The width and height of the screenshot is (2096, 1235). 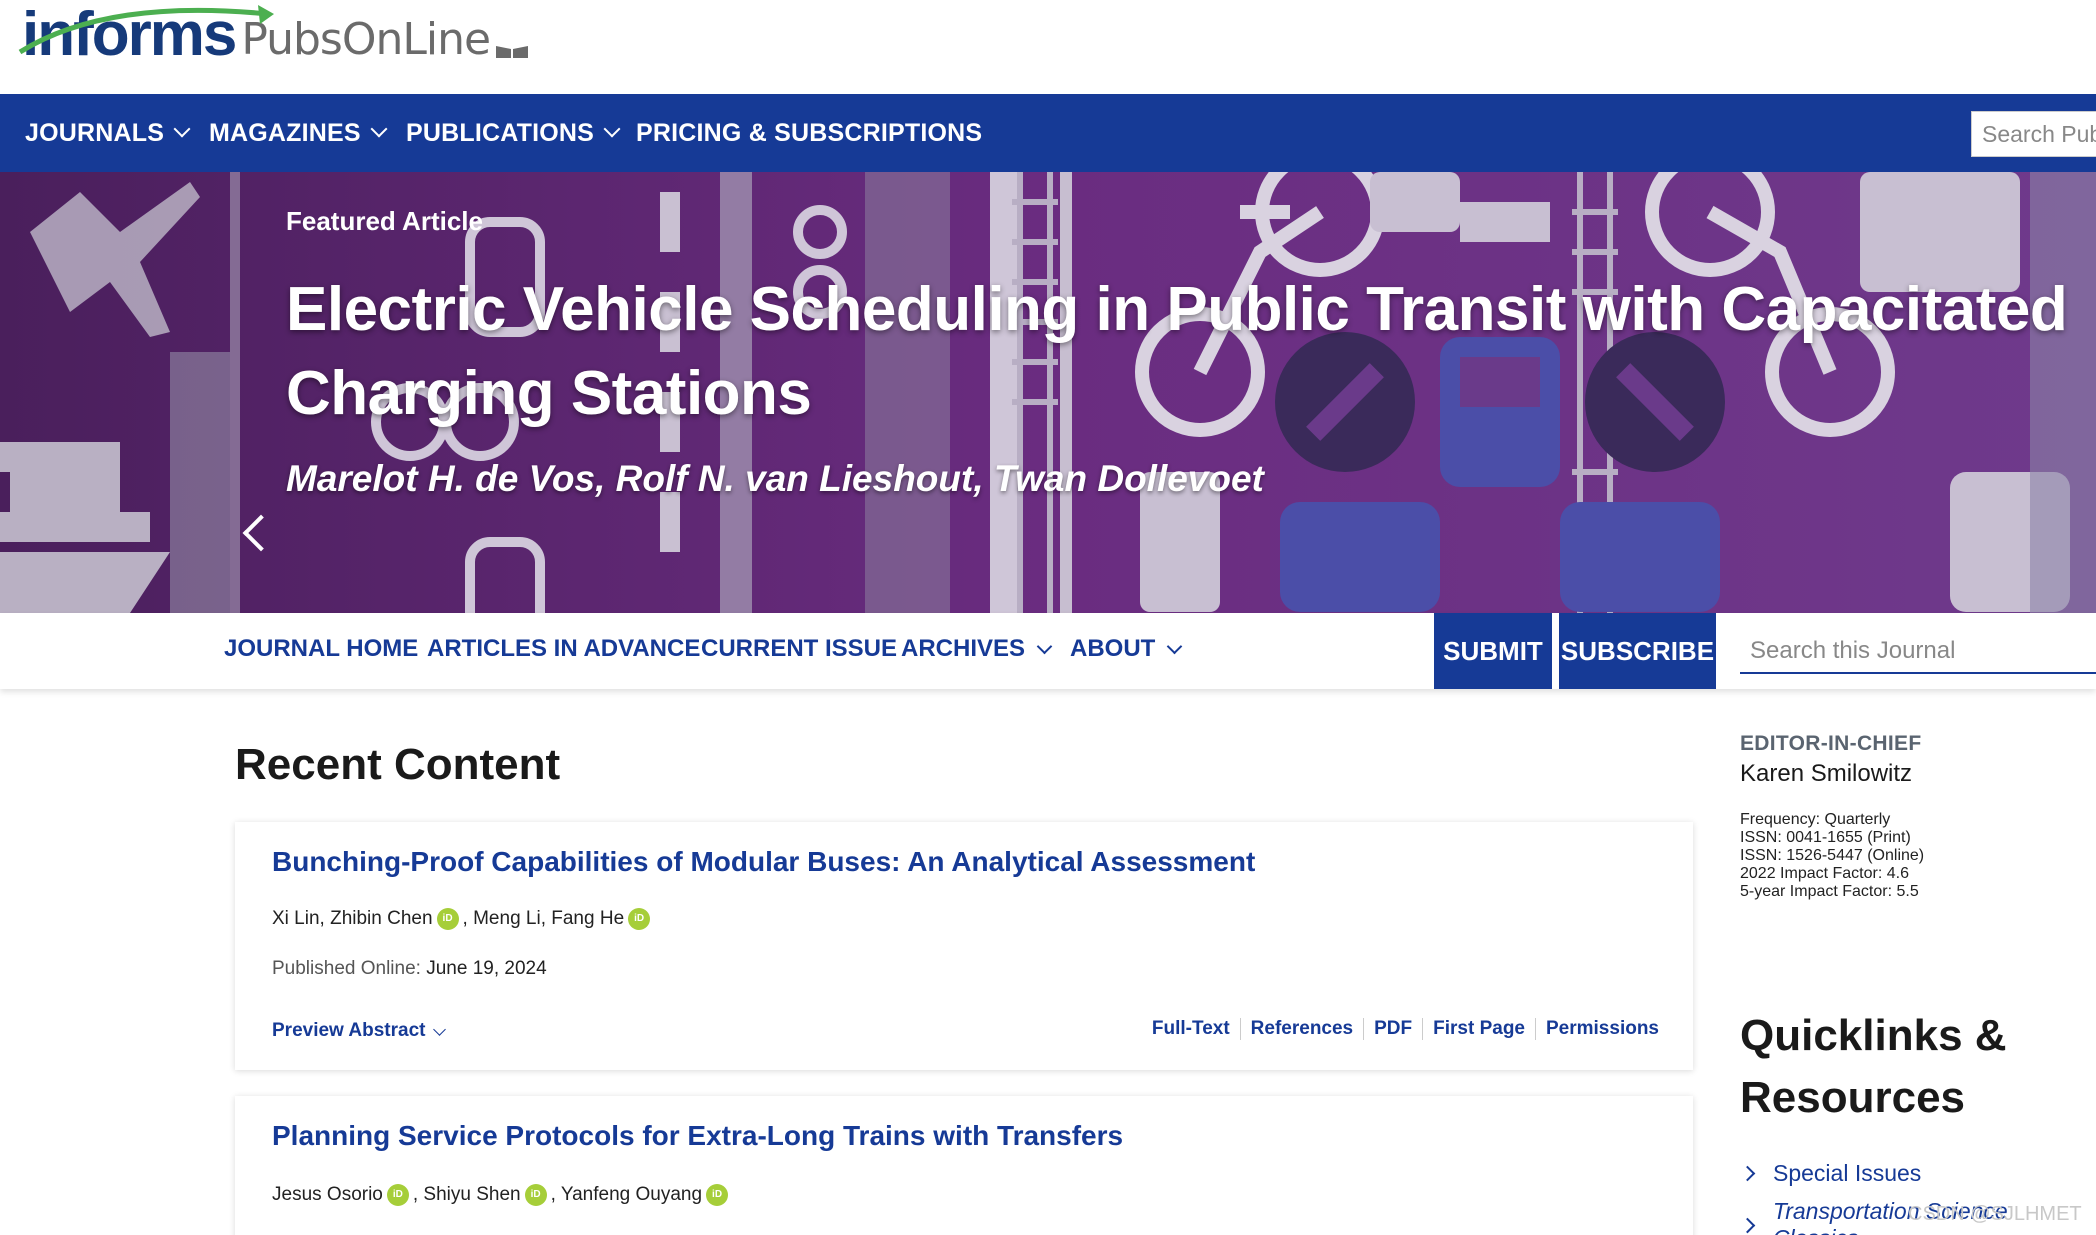 I want to click on archives-menu: ARCHIVES, so click(x=977, y=649).